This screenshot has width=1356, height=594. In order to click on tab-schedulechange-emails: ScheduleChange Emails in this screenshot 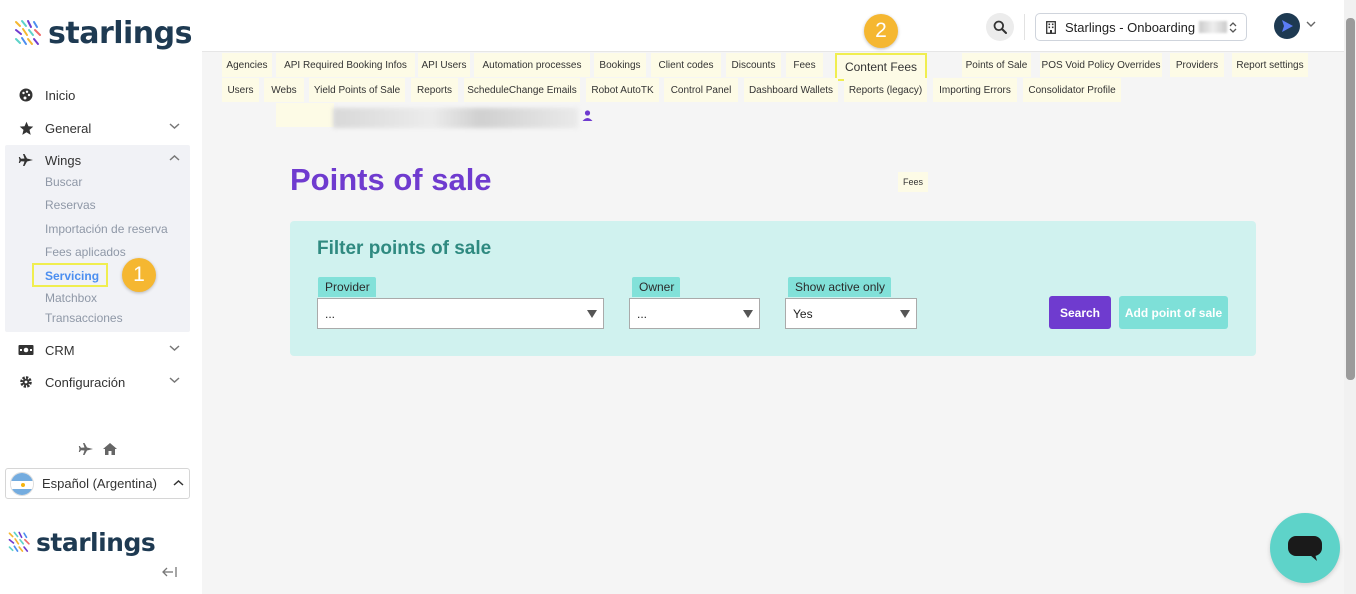, I will do `click(522, 90)`.